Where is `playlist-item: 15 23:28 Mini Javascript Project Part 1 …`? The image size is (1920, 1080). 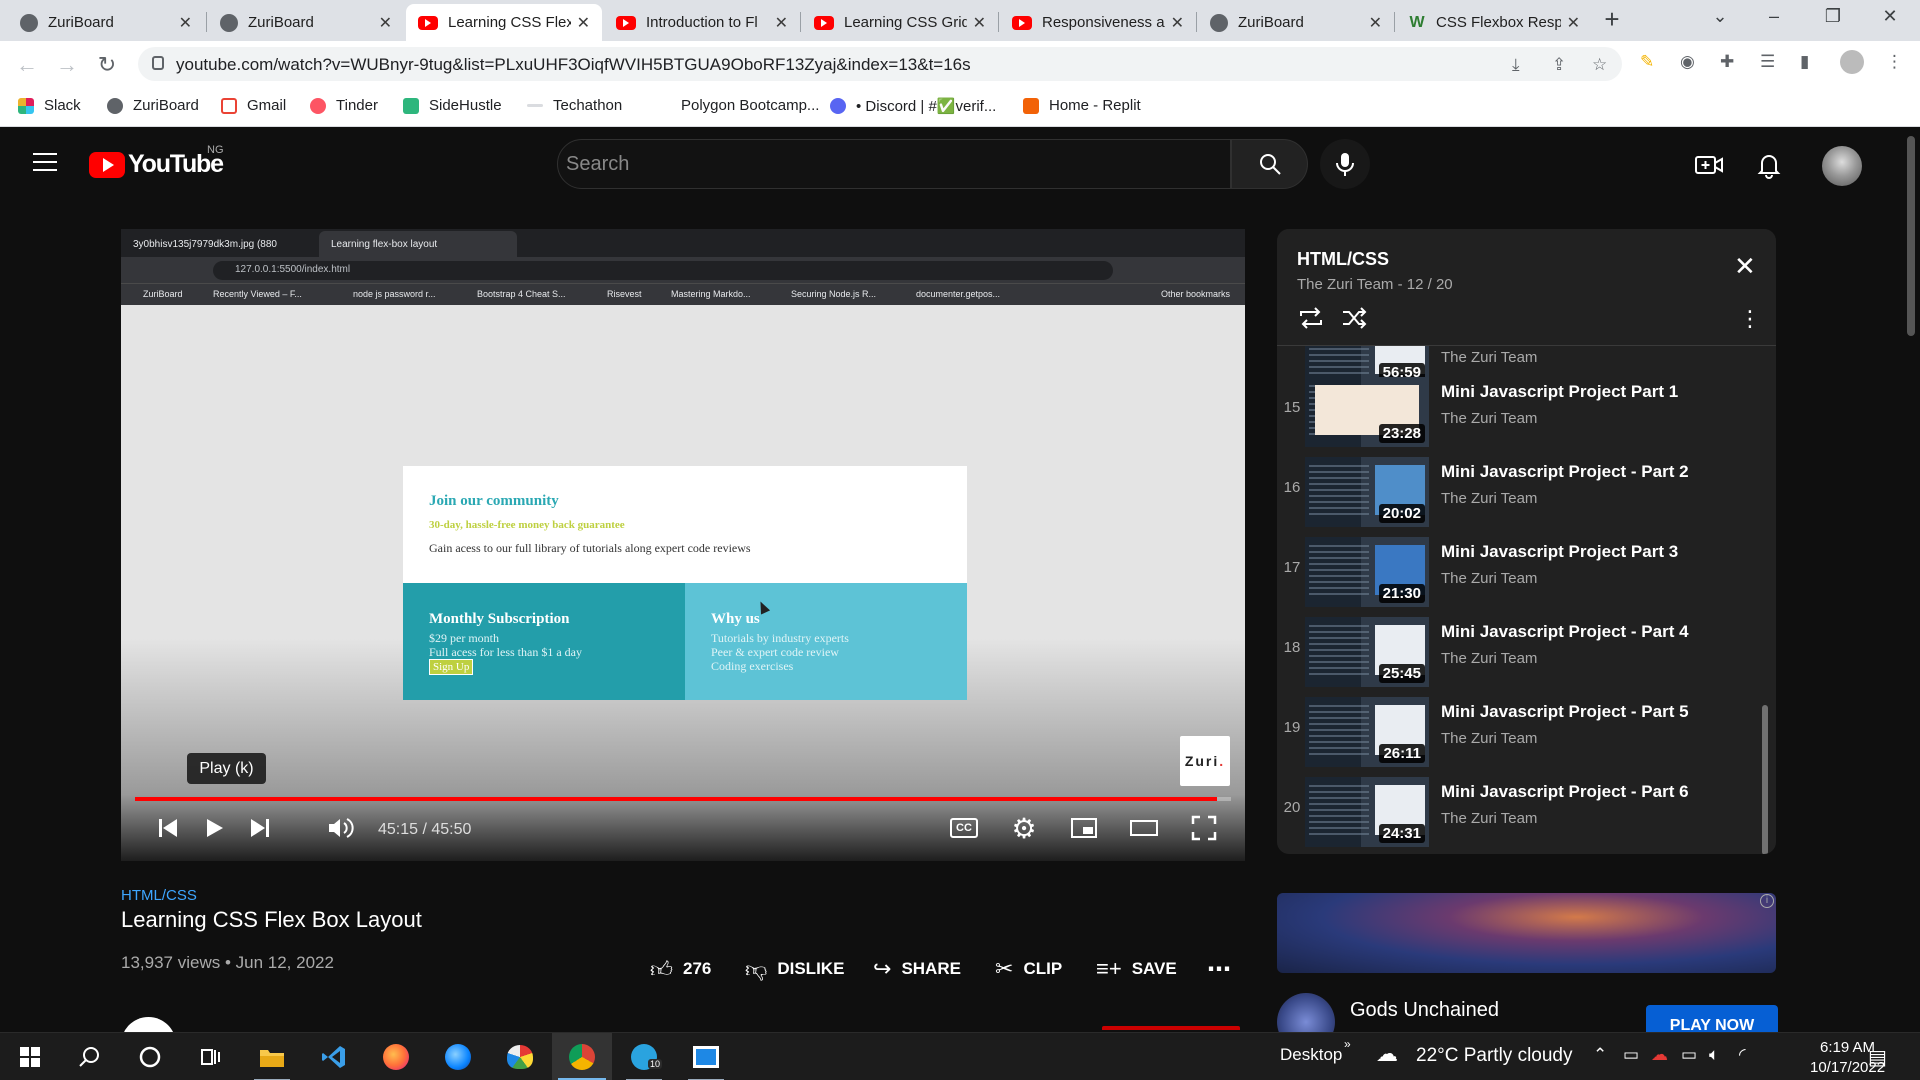 playlist-item: 15 23:28 Mini Javascript Project Part 1 … is located at coordinates (1526, 409).